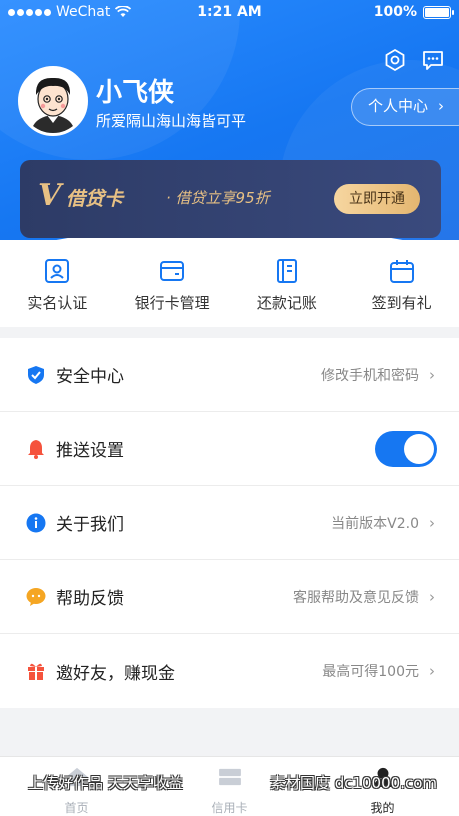 Image resolution: width=459 pixels, height=816 pixels. Describe the element at coordinates (377, 199) in the screenshot. I see `open-now-button: 立即开通` at that location.